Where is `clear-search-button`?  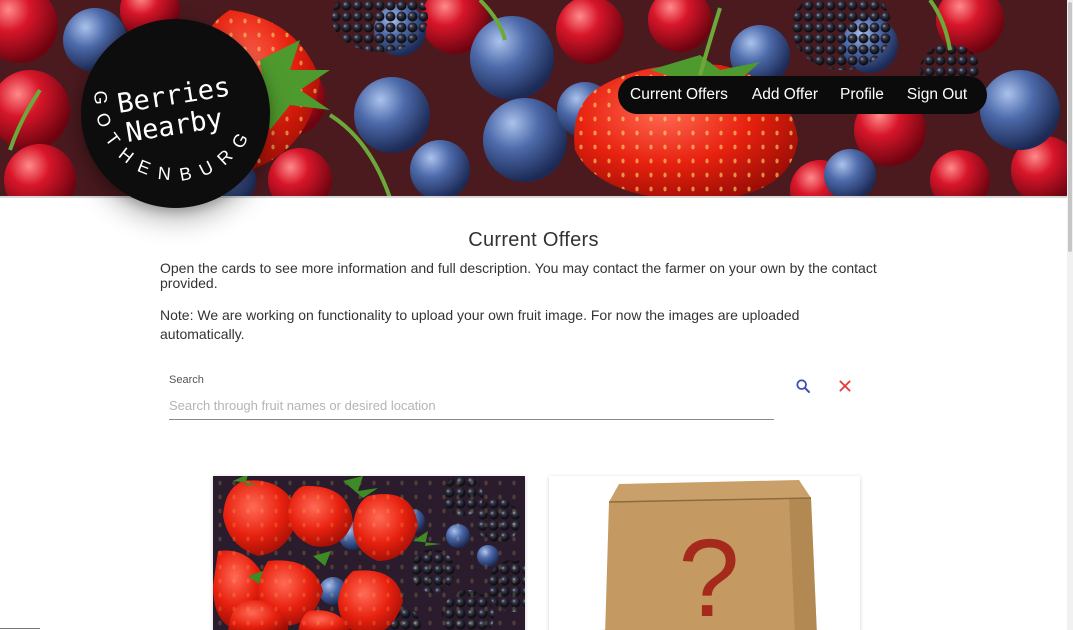
clear-search-button is located at coordinates (845, 386).